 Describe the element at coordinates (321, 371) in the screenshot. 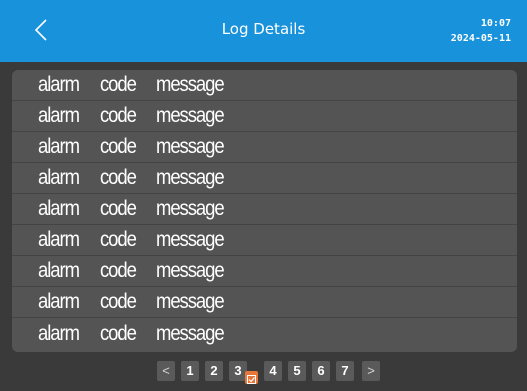

I see `page-button-6: 6` at that location.